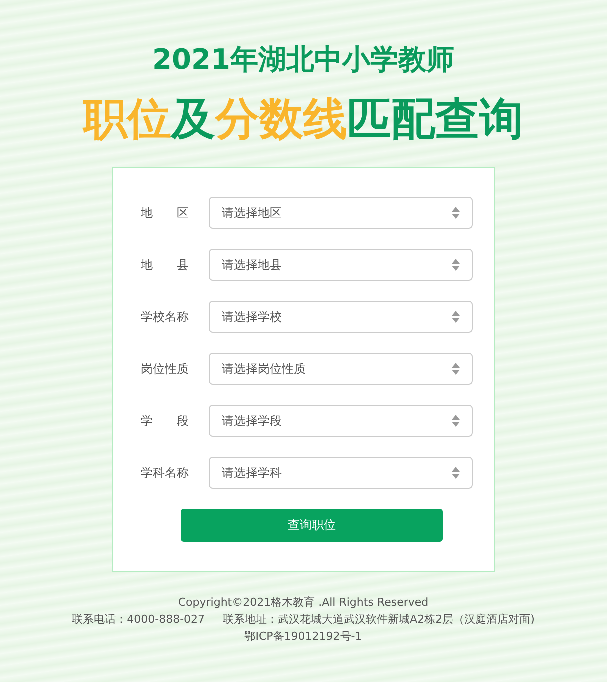  I want to click on headline-part: 职位, so click(128, 120).